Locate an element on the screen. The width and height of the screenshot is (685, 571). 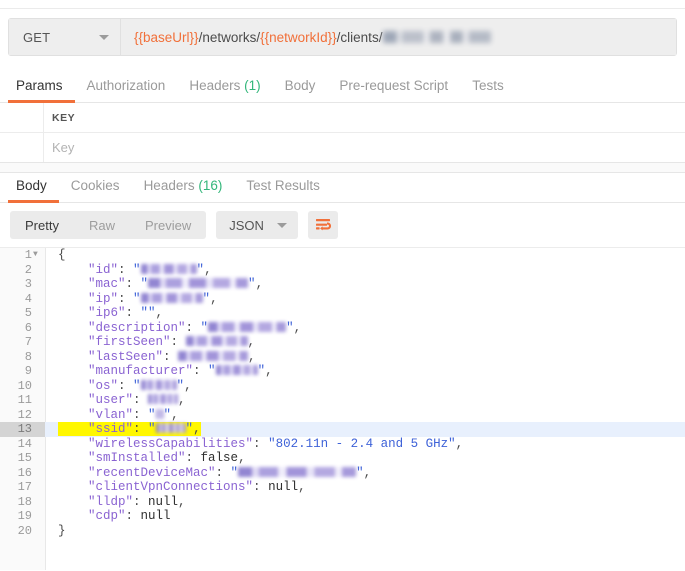
code-text: "cdp": null is located at coordinates (108, 516).